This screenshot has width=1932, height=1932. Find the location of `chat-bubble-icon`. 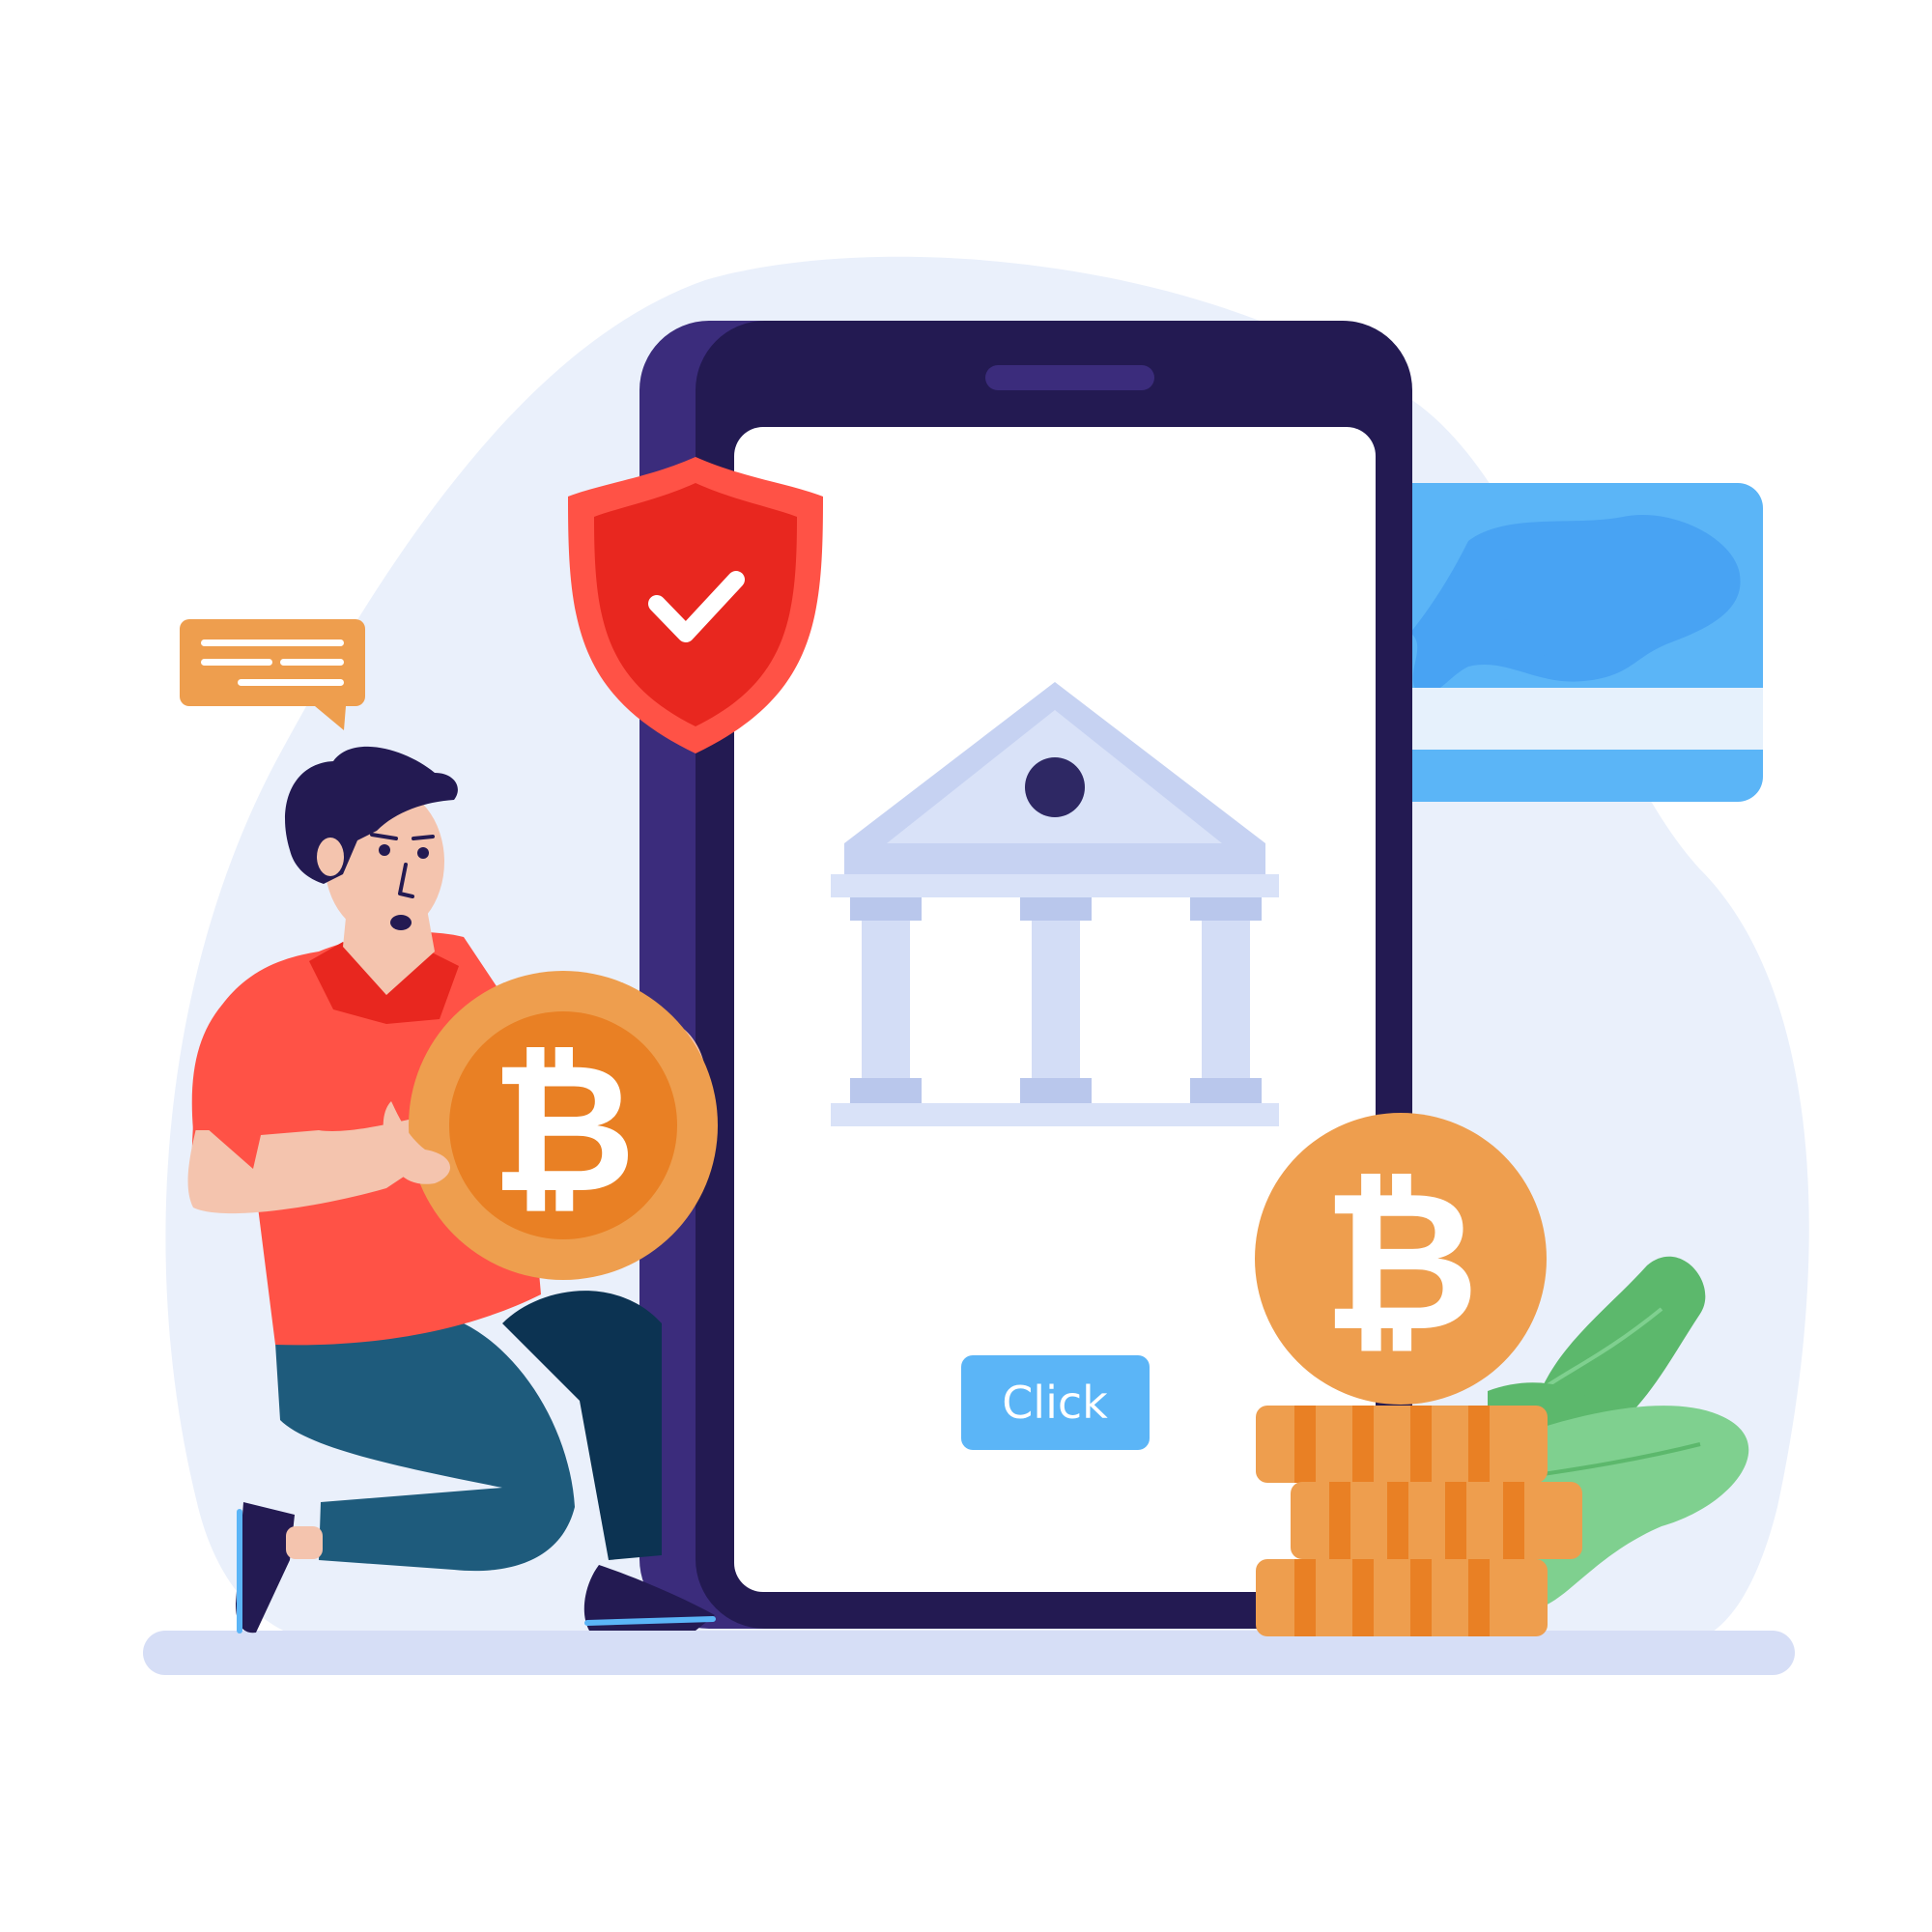

chat-bubble-icon is located at coordinates (272, 674).